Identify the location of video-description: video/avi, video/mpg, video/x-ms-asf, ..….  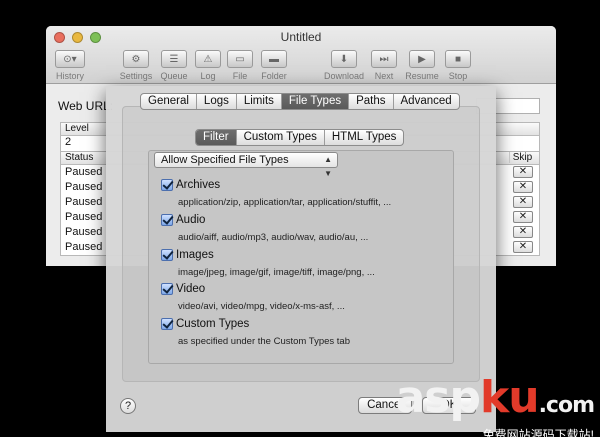
(261, 306).